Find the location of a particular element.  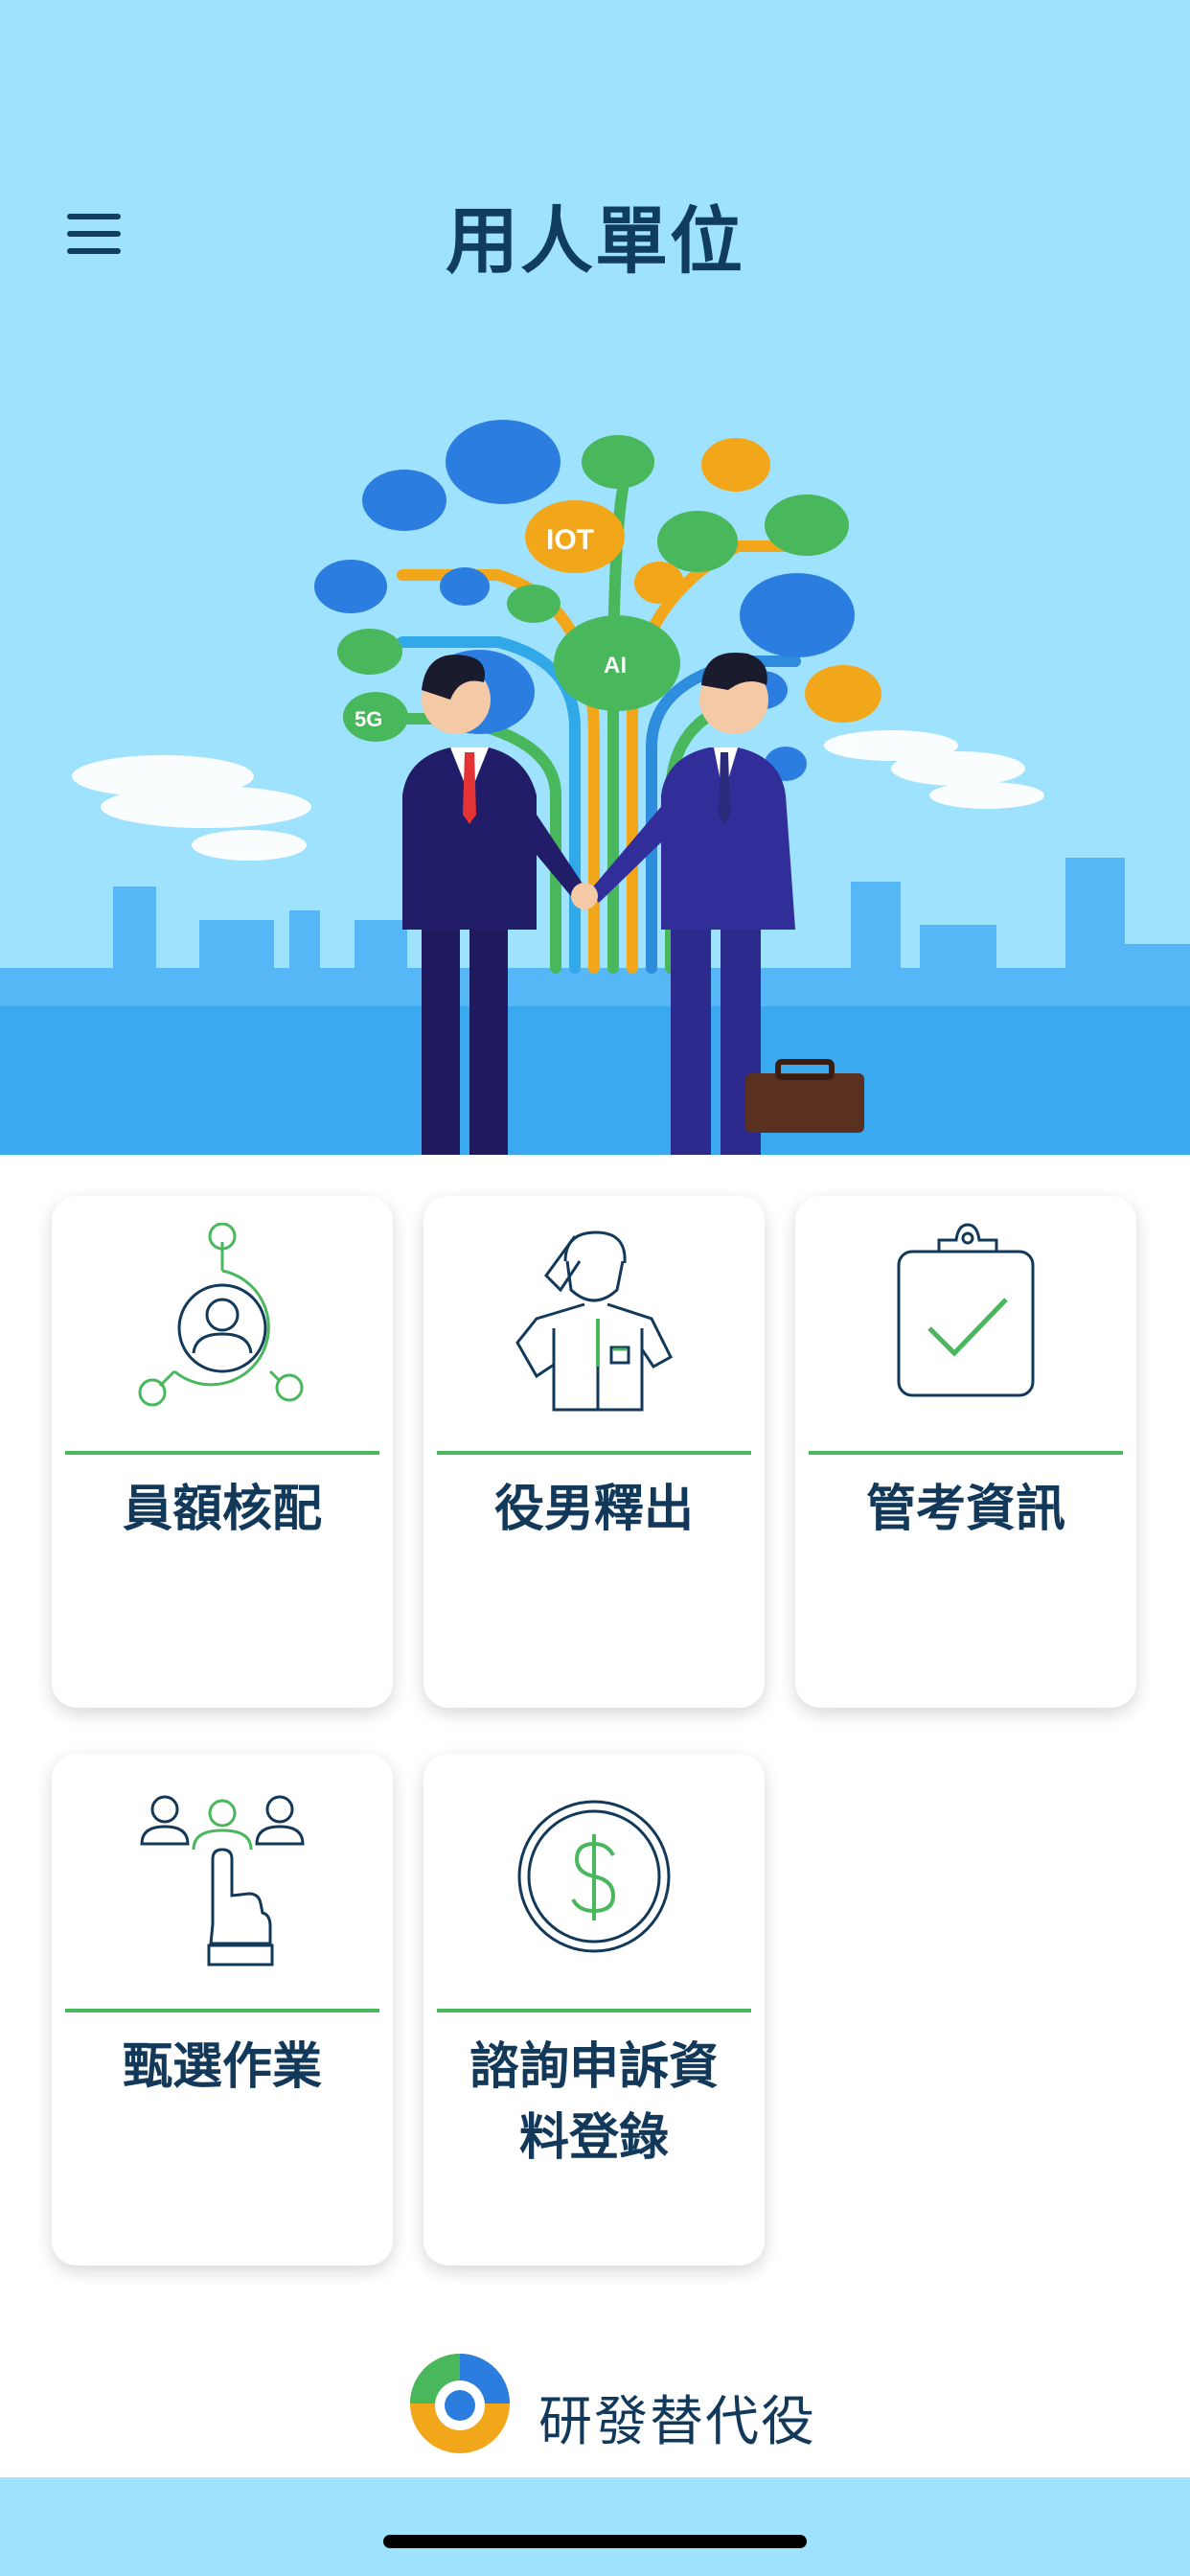

tile-label: 管考資訊 is located at coordinates (965, 1509).